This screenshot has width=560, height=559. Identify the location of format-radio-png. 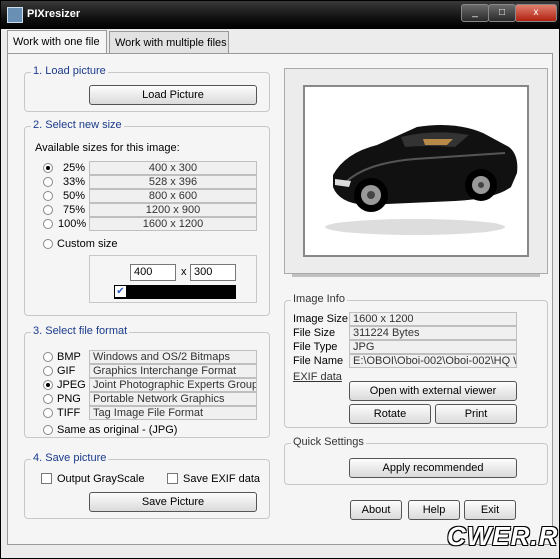
(48, 399).